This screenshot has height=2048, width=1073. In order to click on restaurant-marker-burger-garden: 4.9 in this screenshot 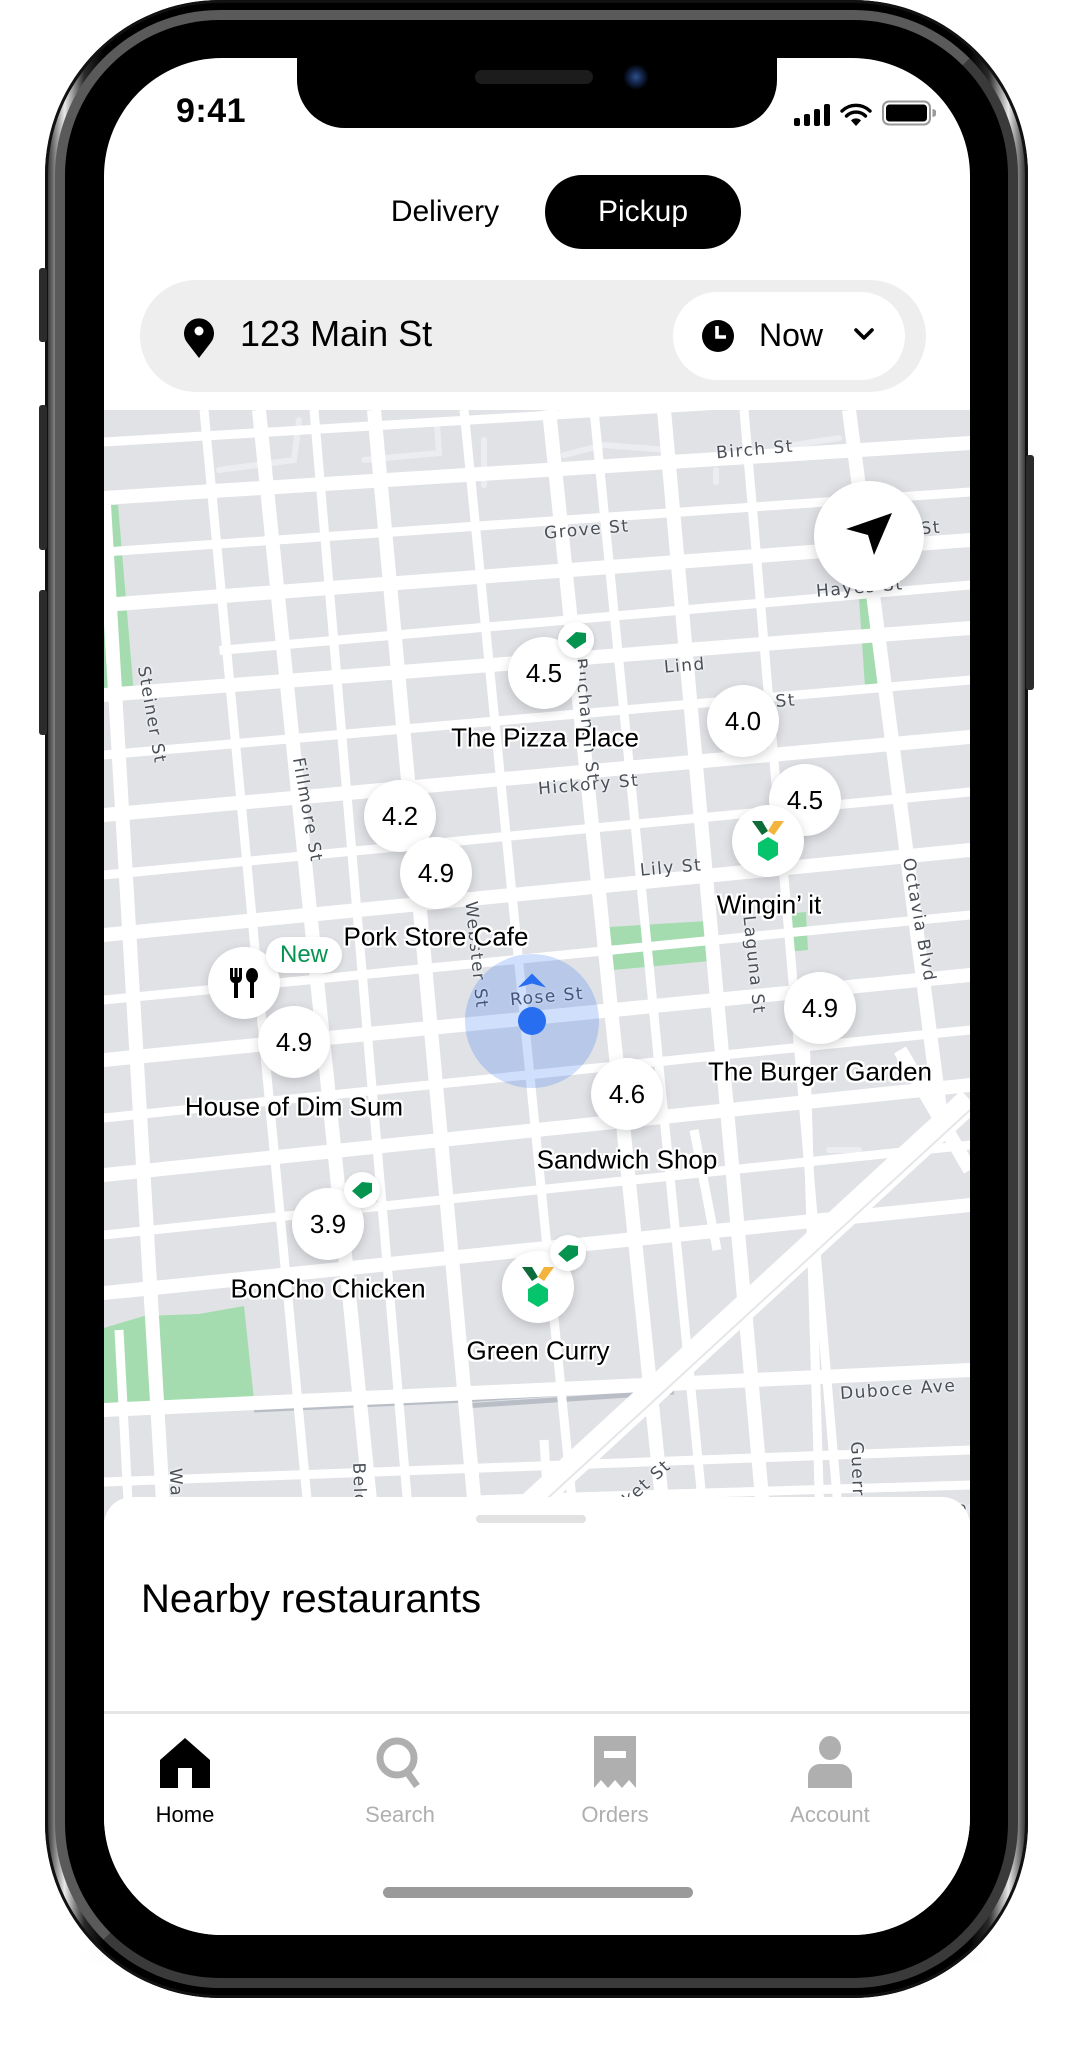, I will do `click(820, 1008)`.